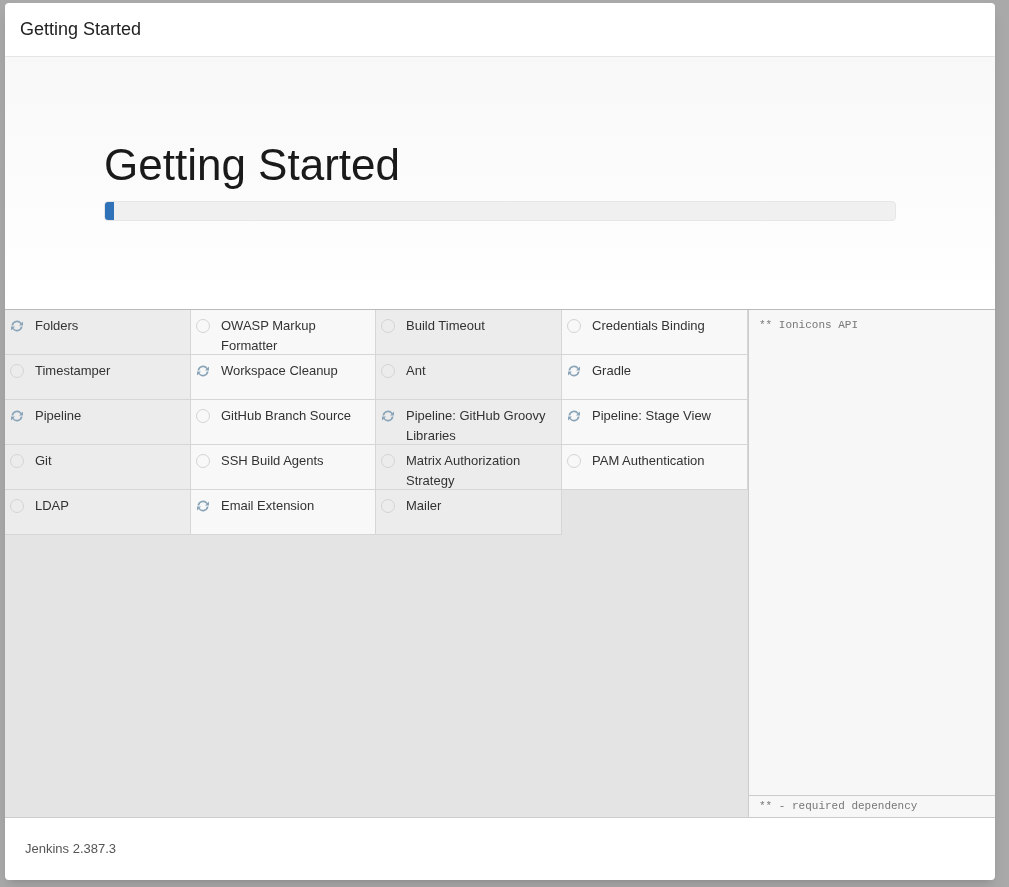 This screenshot has width=1009, height=887. I want to click on legend-text: ** - required dependency, so click(838, 807).